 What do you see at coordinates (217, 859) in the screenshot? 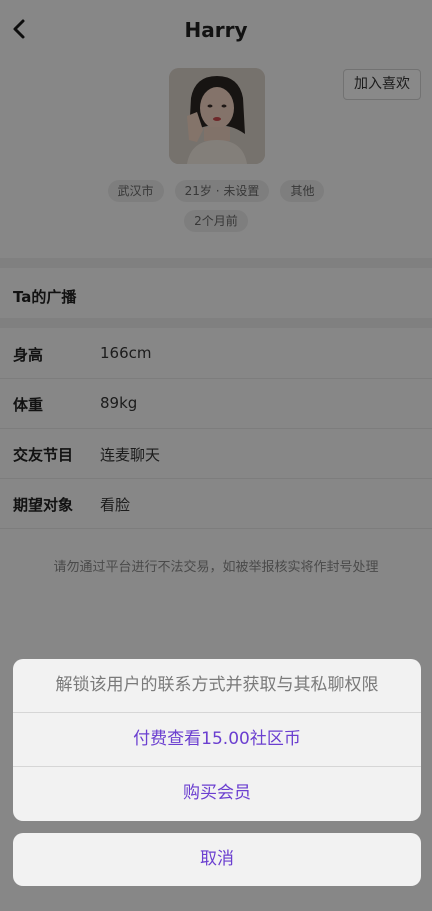
I see `cancel-button: 取消` at bounding box center [217, 859].